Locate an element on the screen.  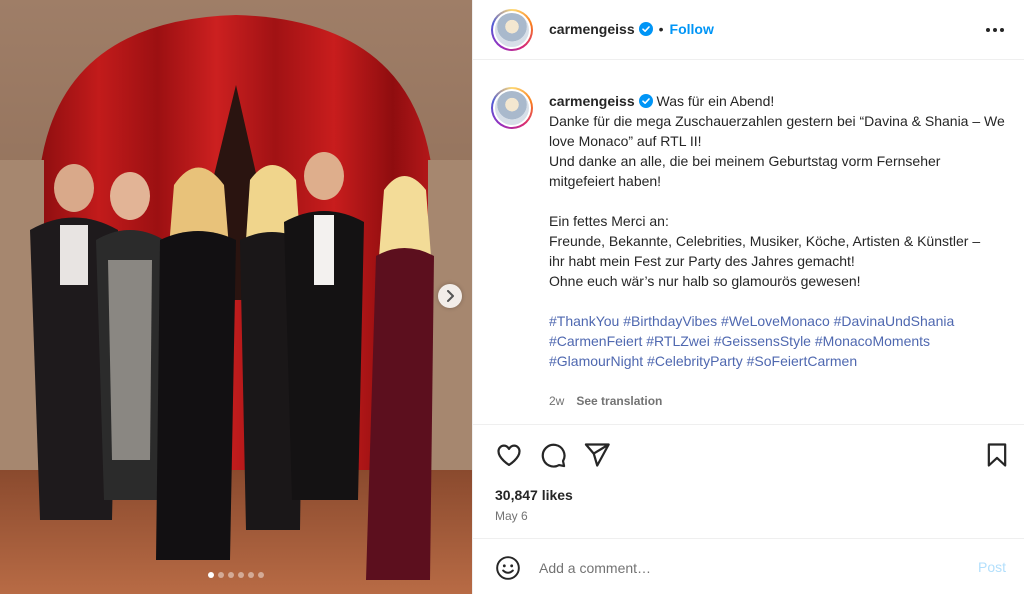
comment-bubble-icon is located at coordinates (553, 455).